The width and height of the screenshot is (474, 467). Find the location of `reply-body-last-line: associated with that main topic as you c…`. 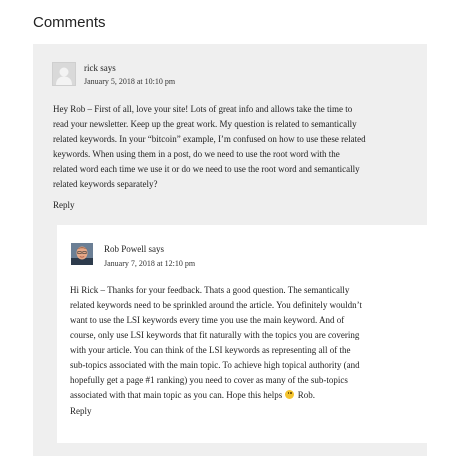

reply-body-last-line: associated with that main topic as you c… is located at coordinates (216, 395).